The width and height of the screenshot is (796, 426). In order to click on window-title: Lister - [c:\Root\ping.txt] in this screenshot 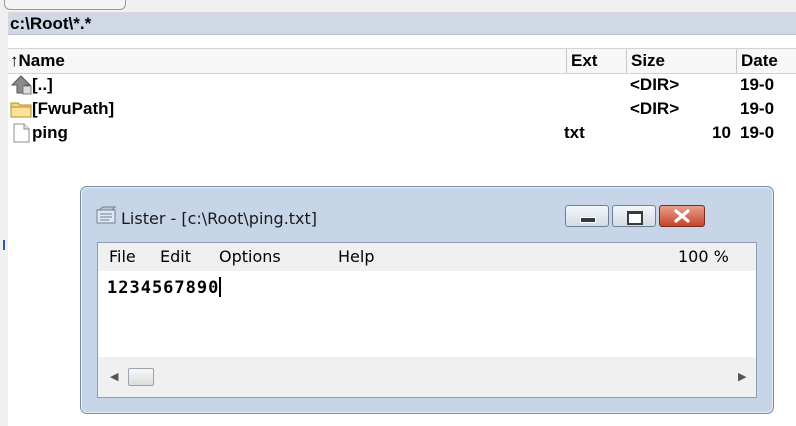, I will do `click(219, 218)`.